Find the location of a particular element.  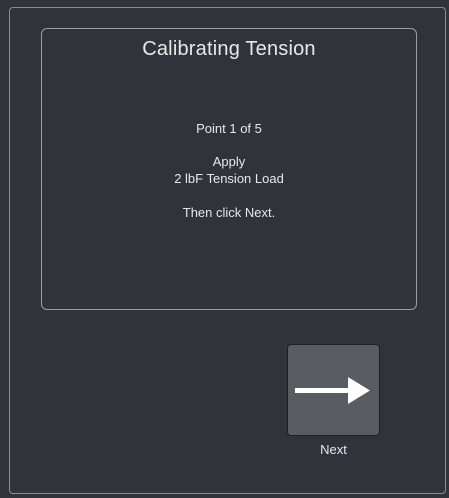

arrow-right-icon is located at coordinates (332, 390).